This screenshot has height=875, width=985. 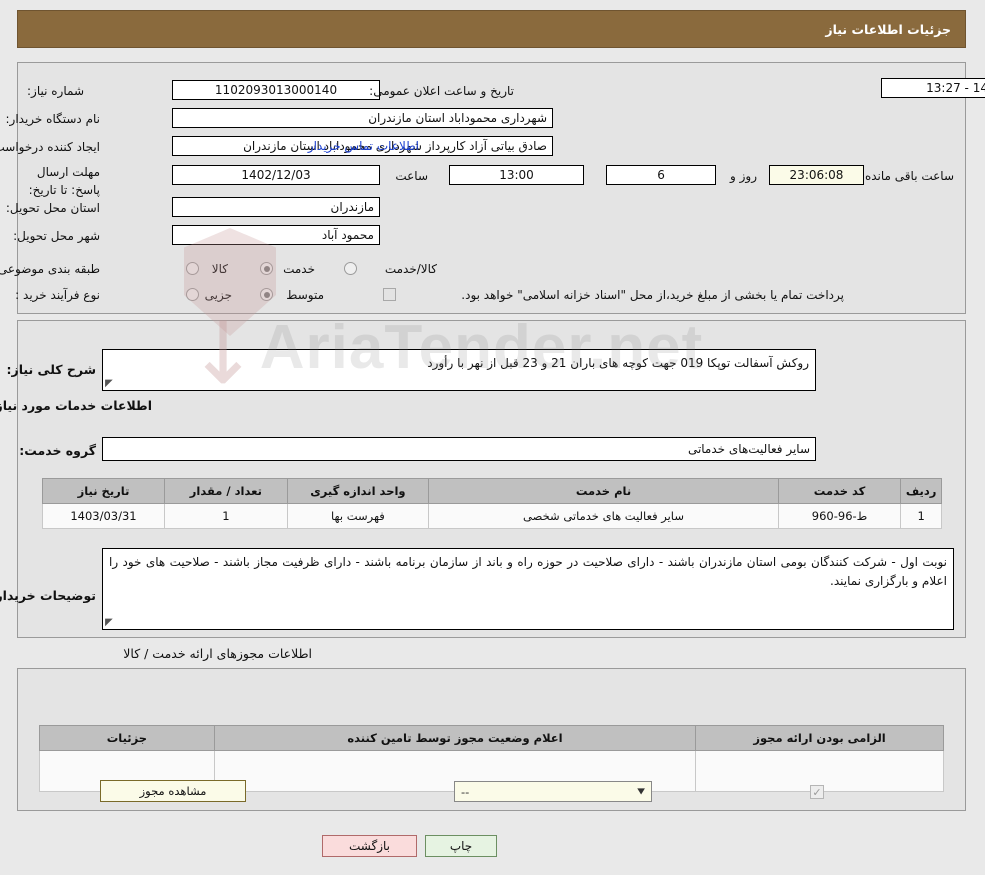 What do you see at coordinates (104, 516) in the screenshot?
I see `cell-need-date: 1403/03/31` at bounding box center [104, 516].